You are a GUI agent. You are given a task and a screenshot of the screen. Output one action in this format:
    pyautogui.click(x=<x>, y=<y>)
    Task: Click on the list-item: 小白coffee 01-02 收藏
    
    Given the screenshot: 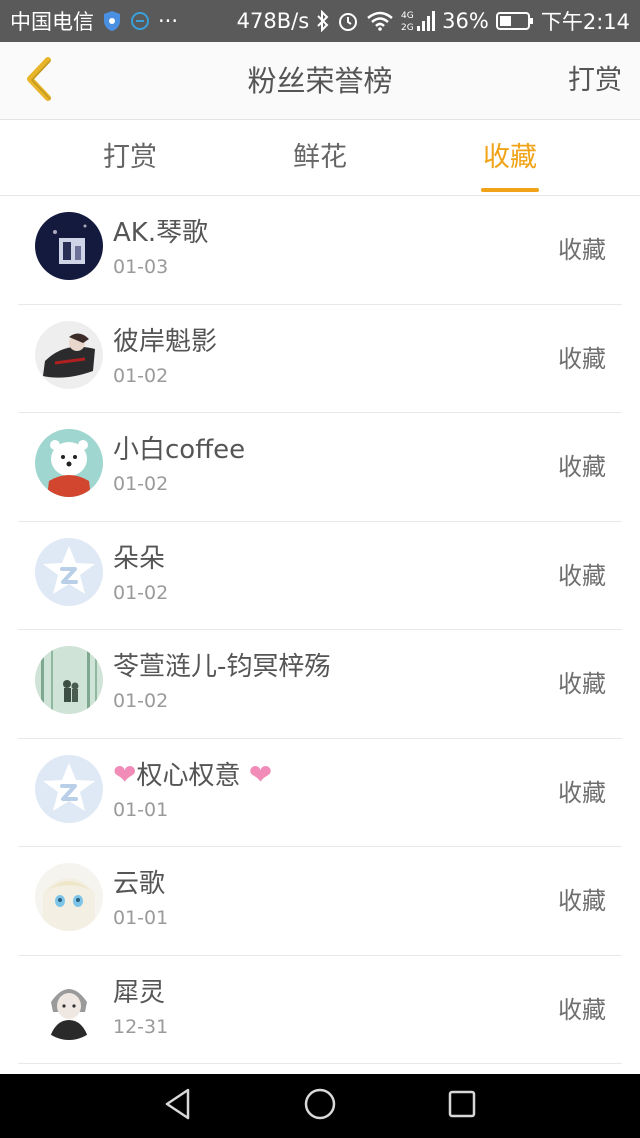 What is the action you would take?
    pyautogui.click(x=320, y=467)
    